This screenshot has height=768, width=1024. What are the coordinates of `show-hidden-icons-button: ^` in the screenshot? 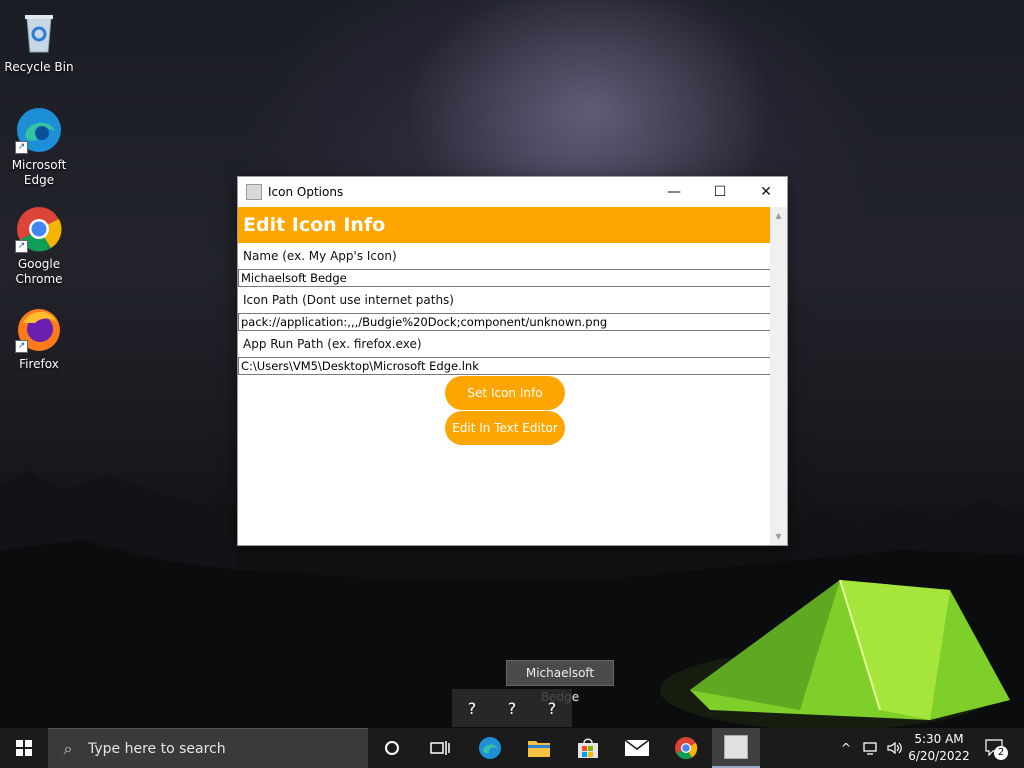 It's located at (846, 748).